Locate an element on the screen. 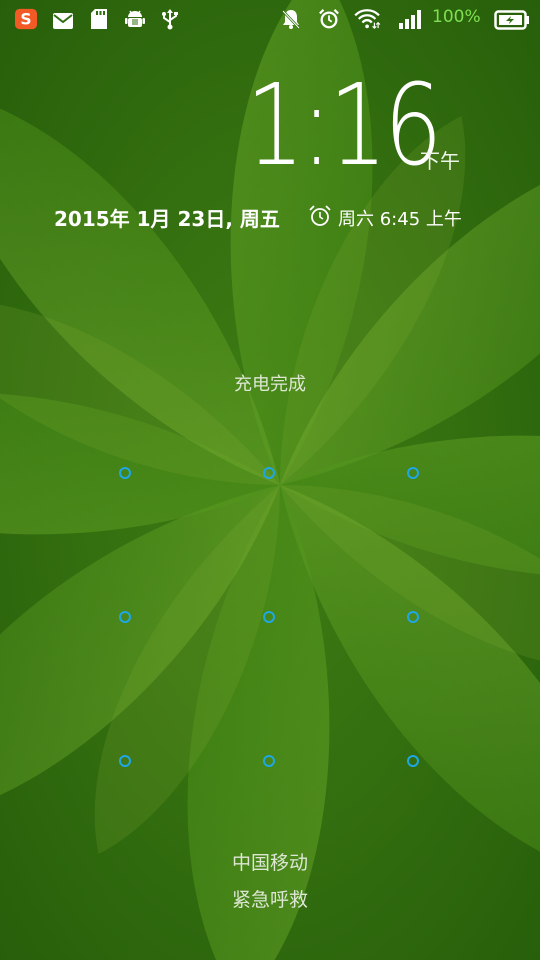 The width and height of the screenshot is (540, 960). carrier-name: 中国移动 is located at coordinates (269, 863).